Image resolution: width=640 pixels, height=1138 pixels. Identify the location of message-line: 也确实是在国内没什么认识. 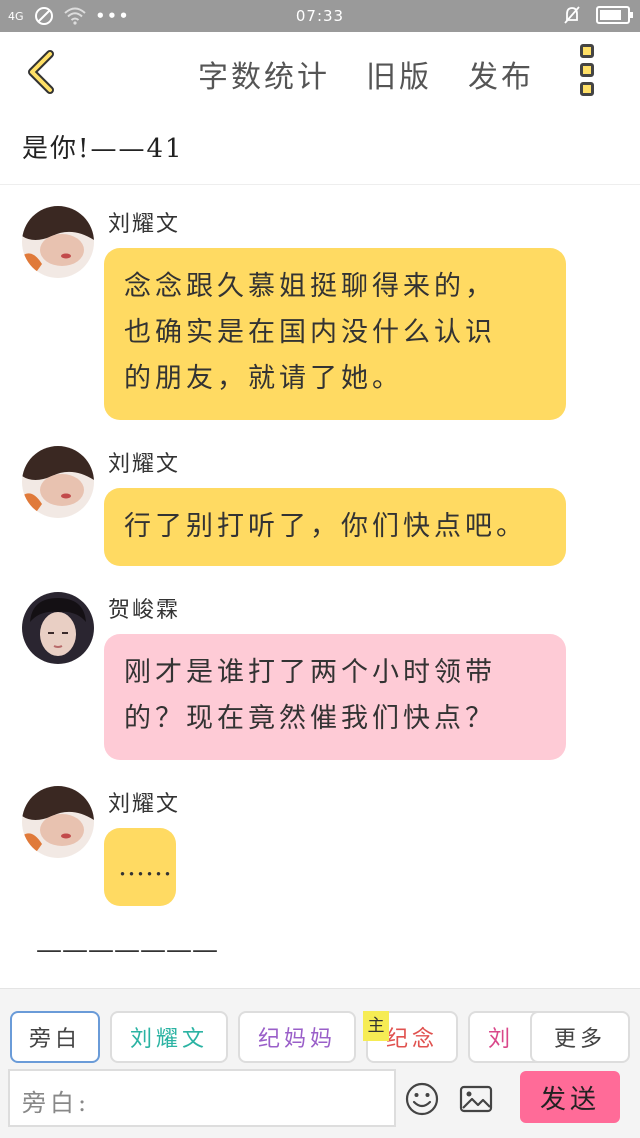
(310, 332).